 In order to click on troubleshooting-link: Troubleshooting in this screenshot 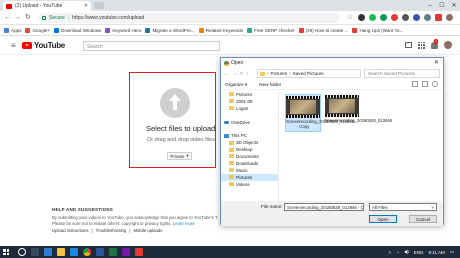, I will do `click(111, 230)`.